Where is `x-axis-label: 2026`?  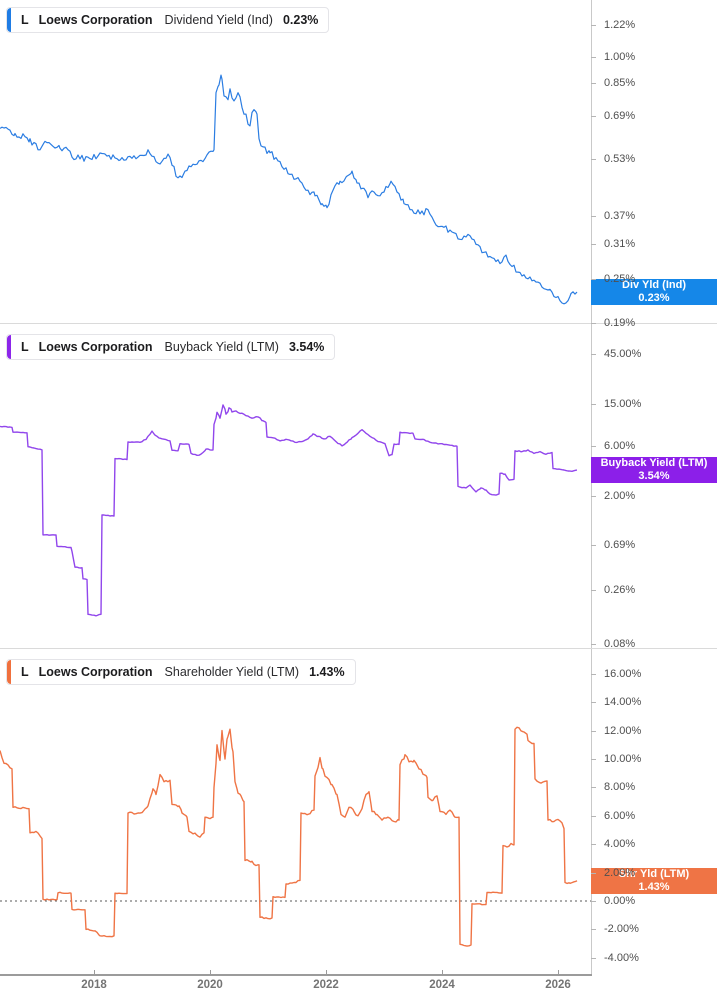
x-axis-label: 2026 is located at coordinates (558, 985).